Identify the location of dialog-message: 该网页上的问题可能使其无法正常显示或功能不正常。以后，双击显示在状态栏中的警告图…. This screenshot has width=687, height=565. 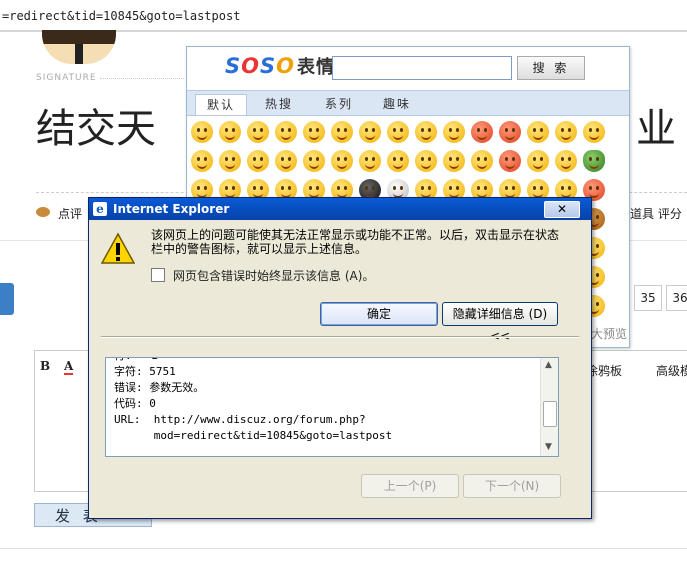
(355, 242).